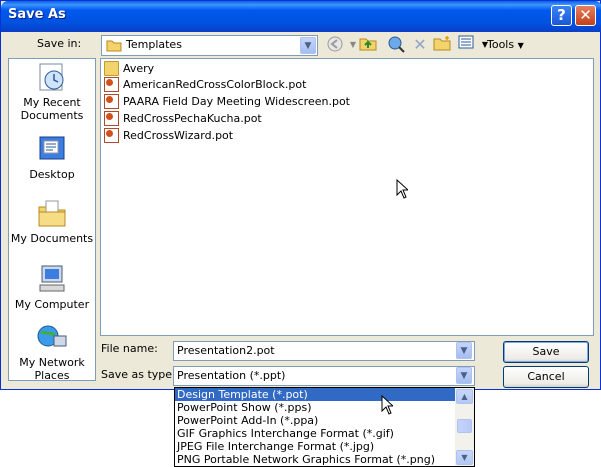 This screenshot has height=467, width=601. Describe the element at coordinates (215, 84) in the screenshot. I see `file-name: AmericanRedCrossColorBlock.pot` at that location.